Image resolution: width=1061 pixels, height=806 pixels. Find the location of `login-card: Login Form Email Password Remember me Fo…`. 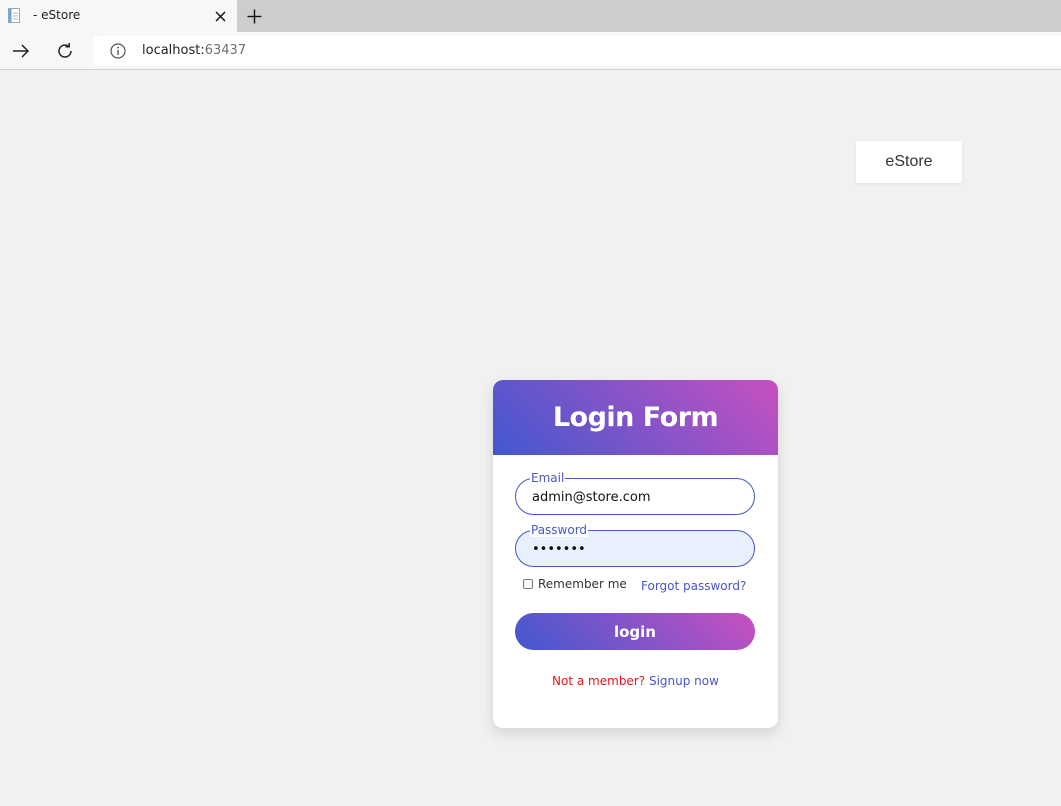

login-card: Login Form Email Password Remember me Fo… is located at coordinates (635, 554).